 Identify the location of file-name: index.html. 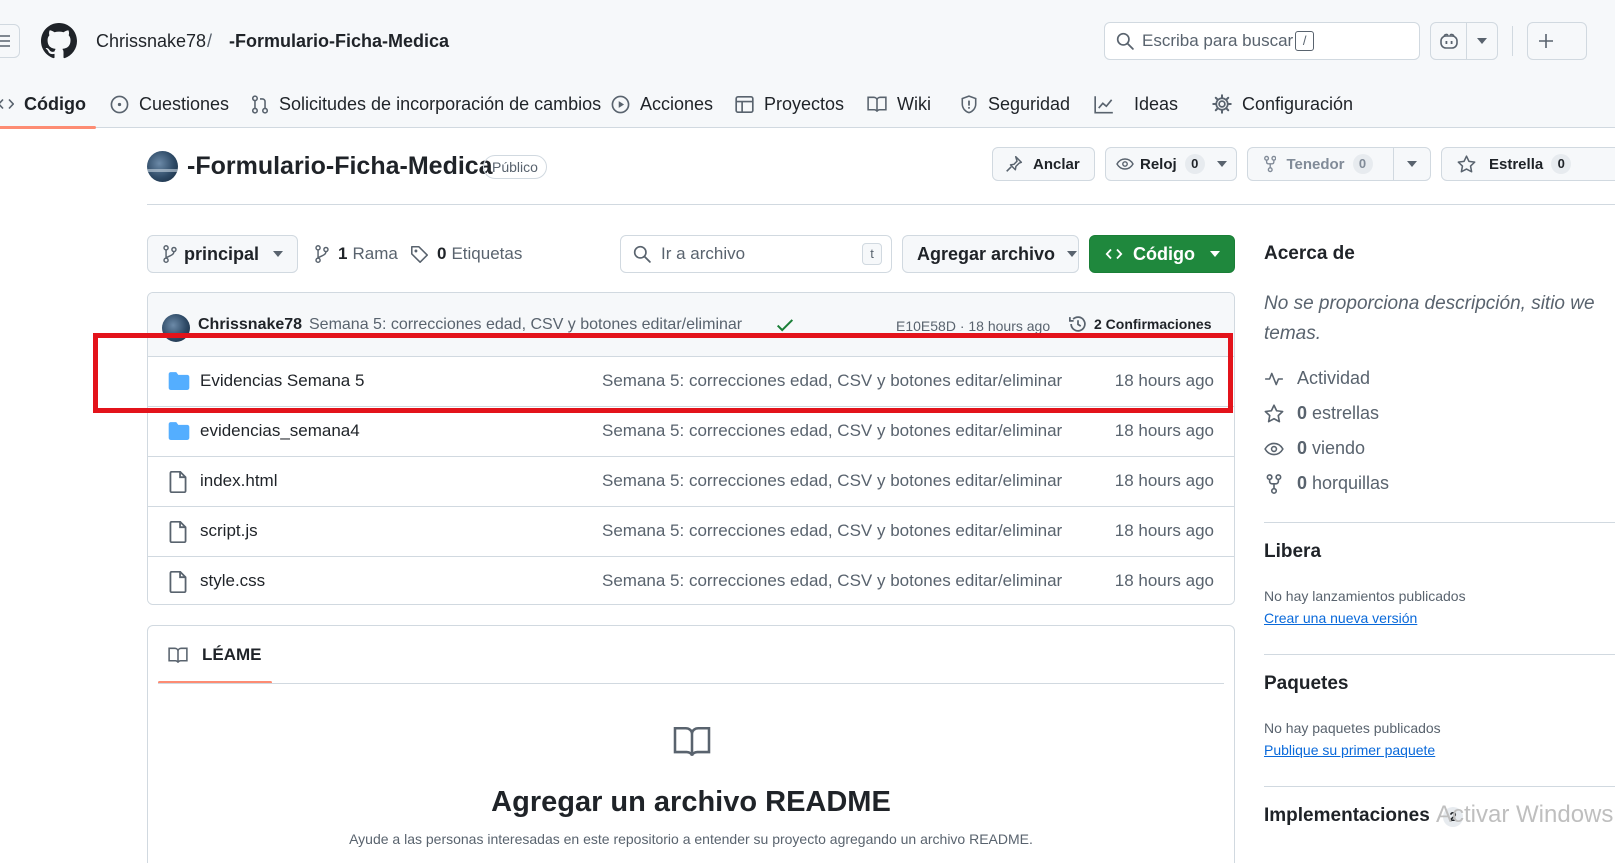
(238, 481).